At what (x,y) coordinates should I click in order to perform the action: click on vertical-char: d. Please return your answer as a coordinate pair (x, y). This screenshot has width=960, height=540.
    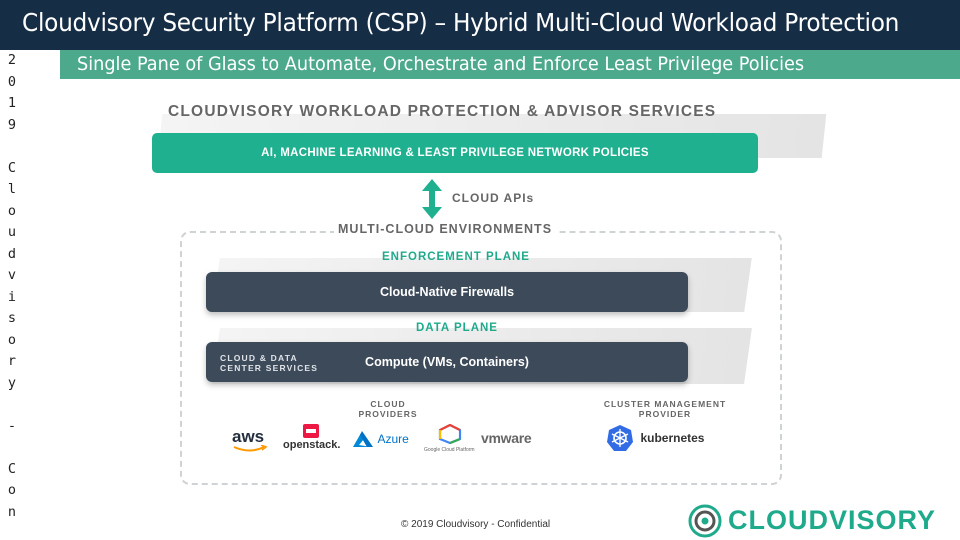
    Looking at the image, I should click on (12, 253).